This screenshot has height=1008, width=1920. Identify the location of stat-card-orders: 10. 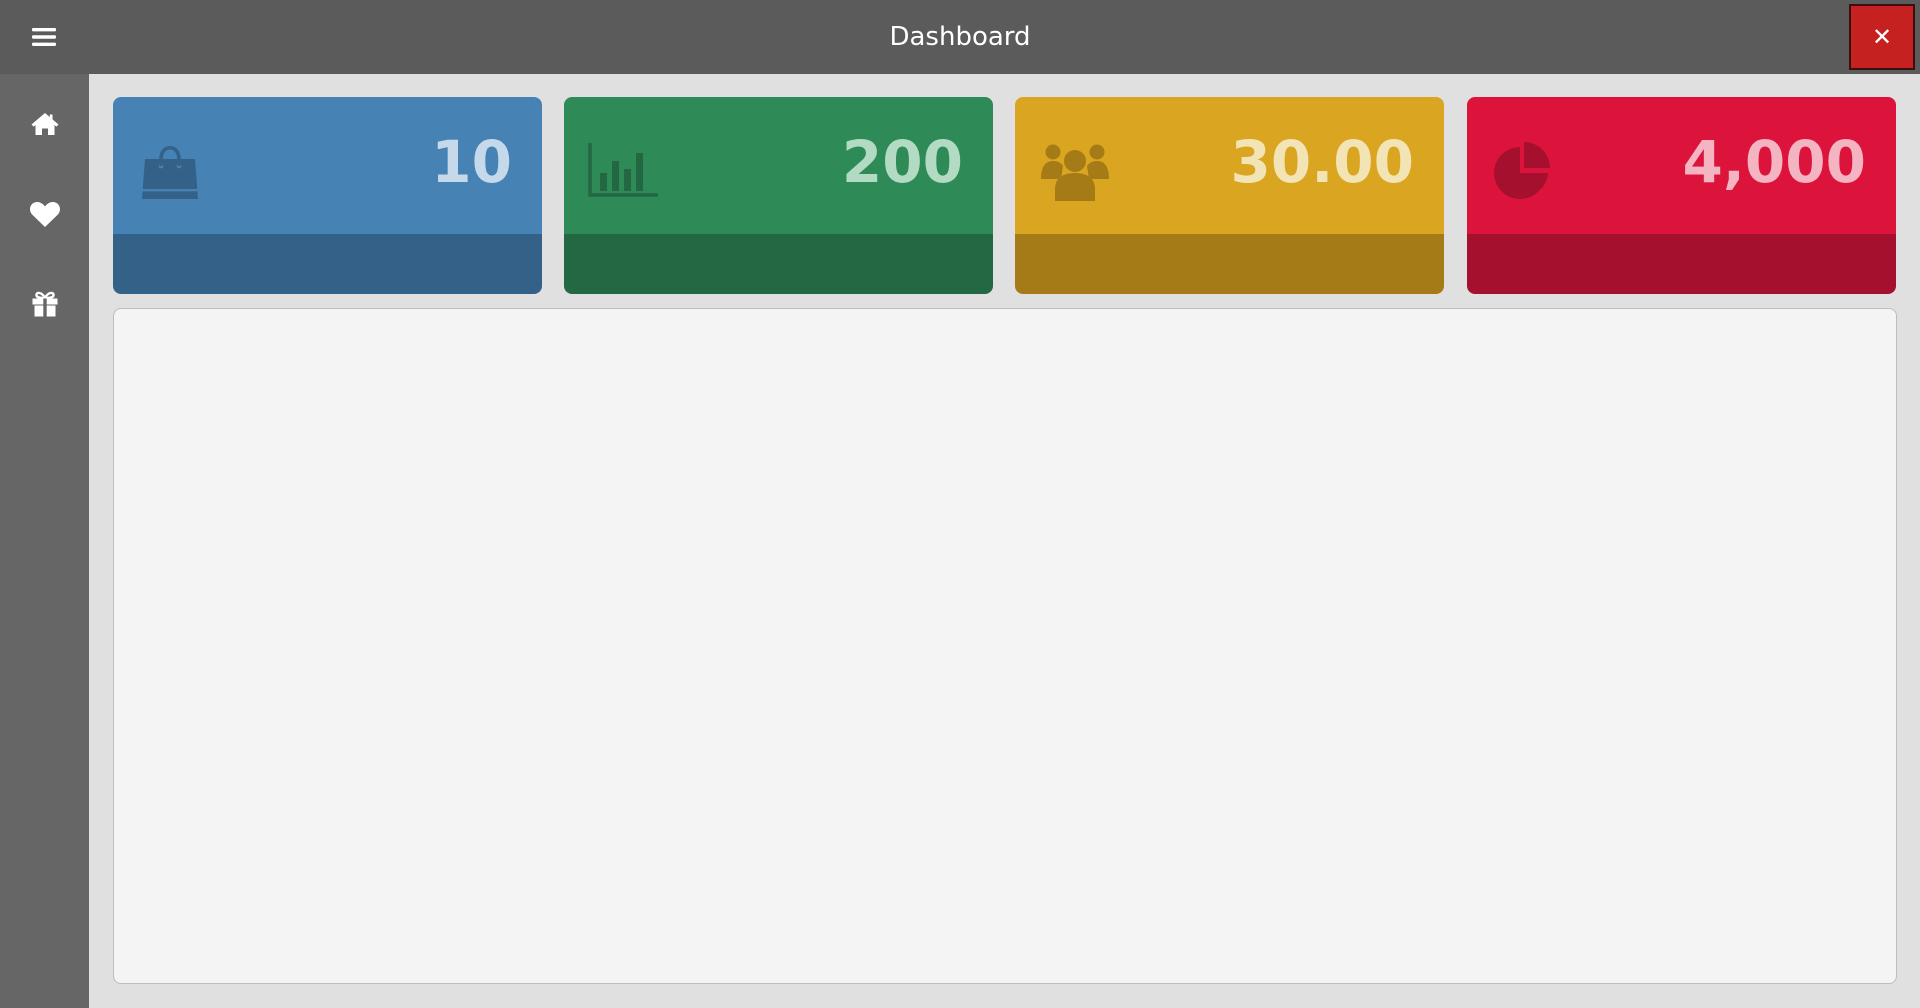
(327, 195).